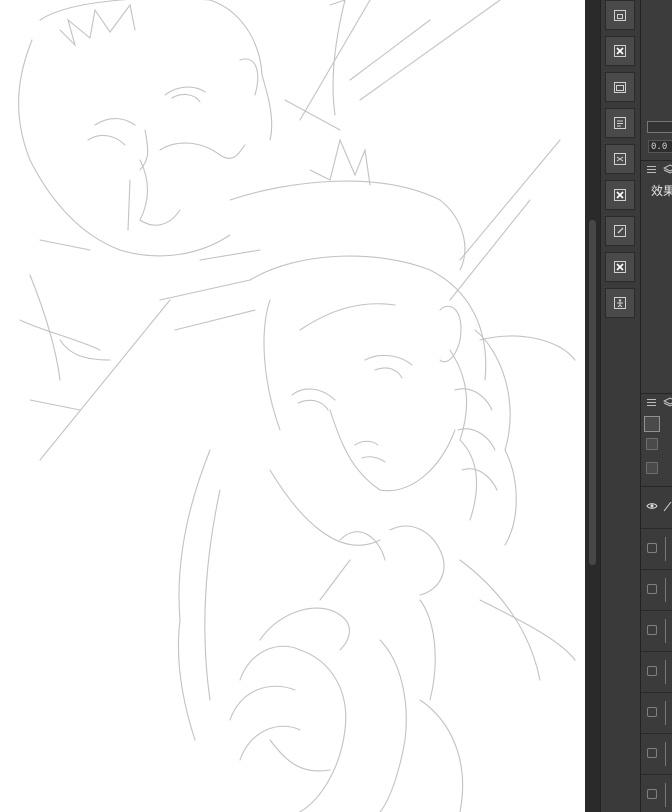 Image resolution: width=672 pixels, height=812 pixels. What do you see at coordinates (620, 231) in the screenshot?
I see `edit-icon` at bounding box center [620, 231].